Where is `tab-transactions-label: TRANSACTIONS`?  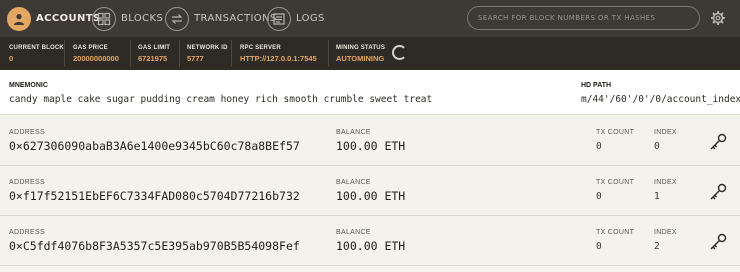 tab-transactions-label: TRANSACTIONS is located at coordinates (235, 18).